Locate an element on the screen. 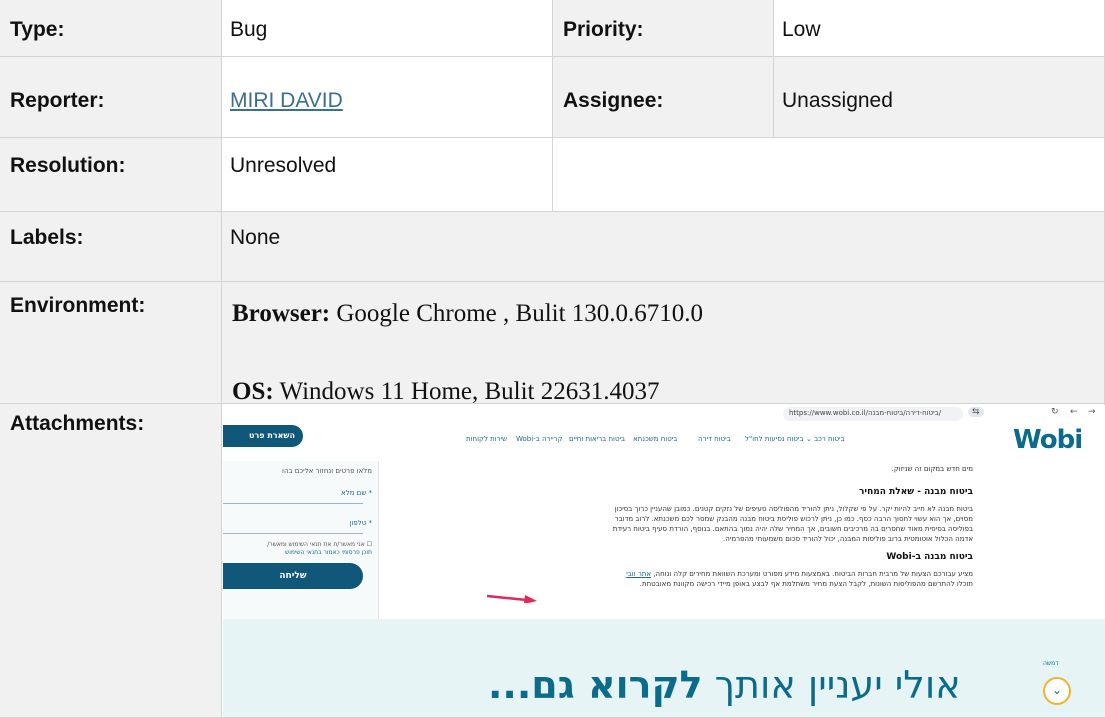 Image resolution: width=1105 pixels, height=718 pixels. form-intro: מלאו פרטים ונחזור אליכם בהו is located at coordinates (327, 471).